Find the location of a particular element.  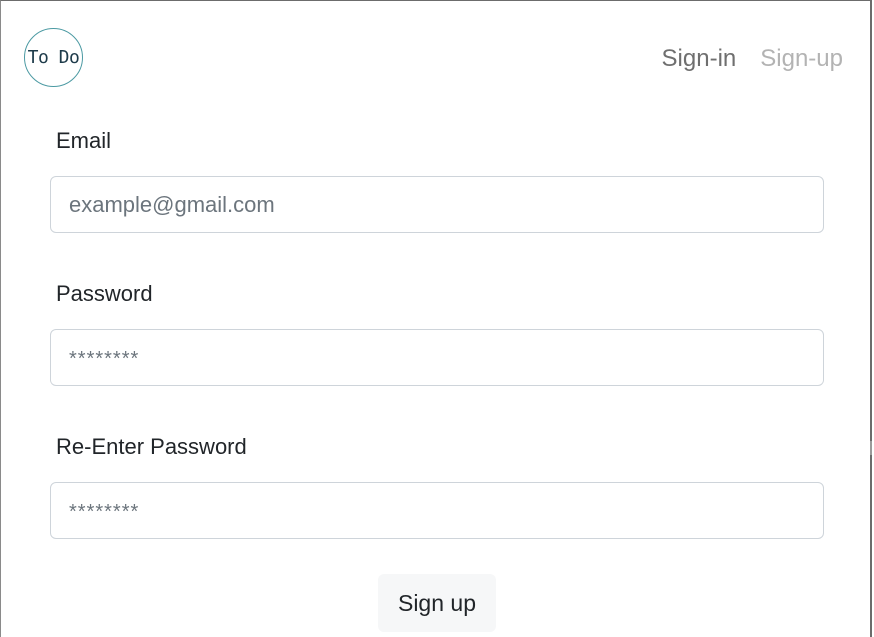

nav-signin-link: Sign-in is located at coordinates (699, 59).